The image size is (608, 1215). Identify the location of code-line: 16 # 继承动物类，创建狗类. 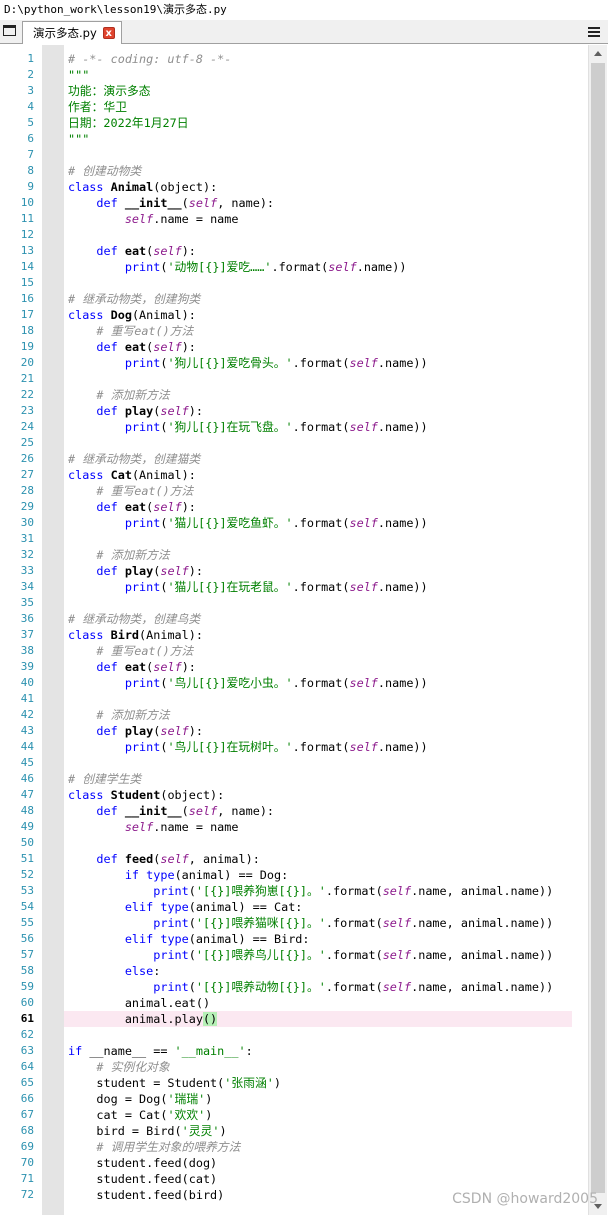
(294, 299).